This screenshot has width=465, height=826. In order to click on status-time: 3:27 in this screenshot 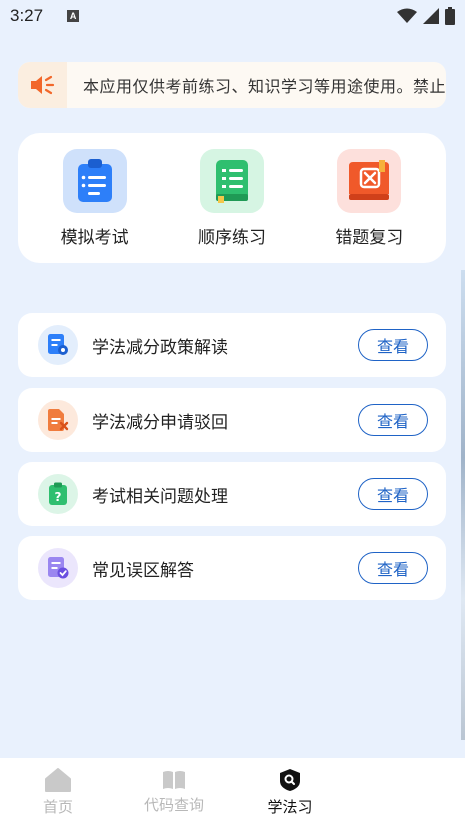, I will do `click(27, 15)`.